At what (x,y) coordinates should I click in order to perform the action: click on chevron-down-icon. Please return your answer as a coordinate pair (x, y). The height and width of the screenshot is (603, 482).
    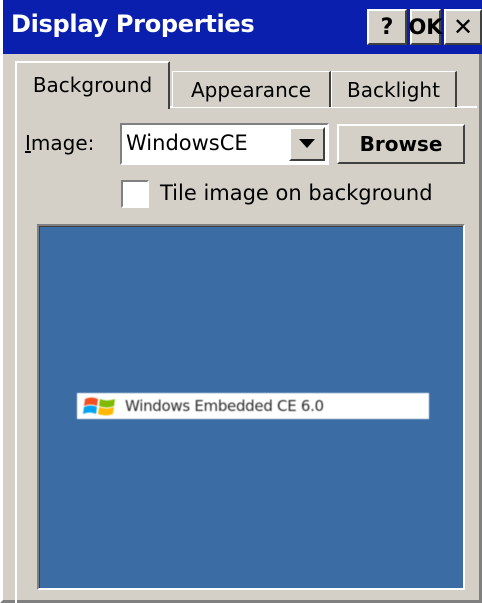
    Looking at the image, I should click on (307, 143).